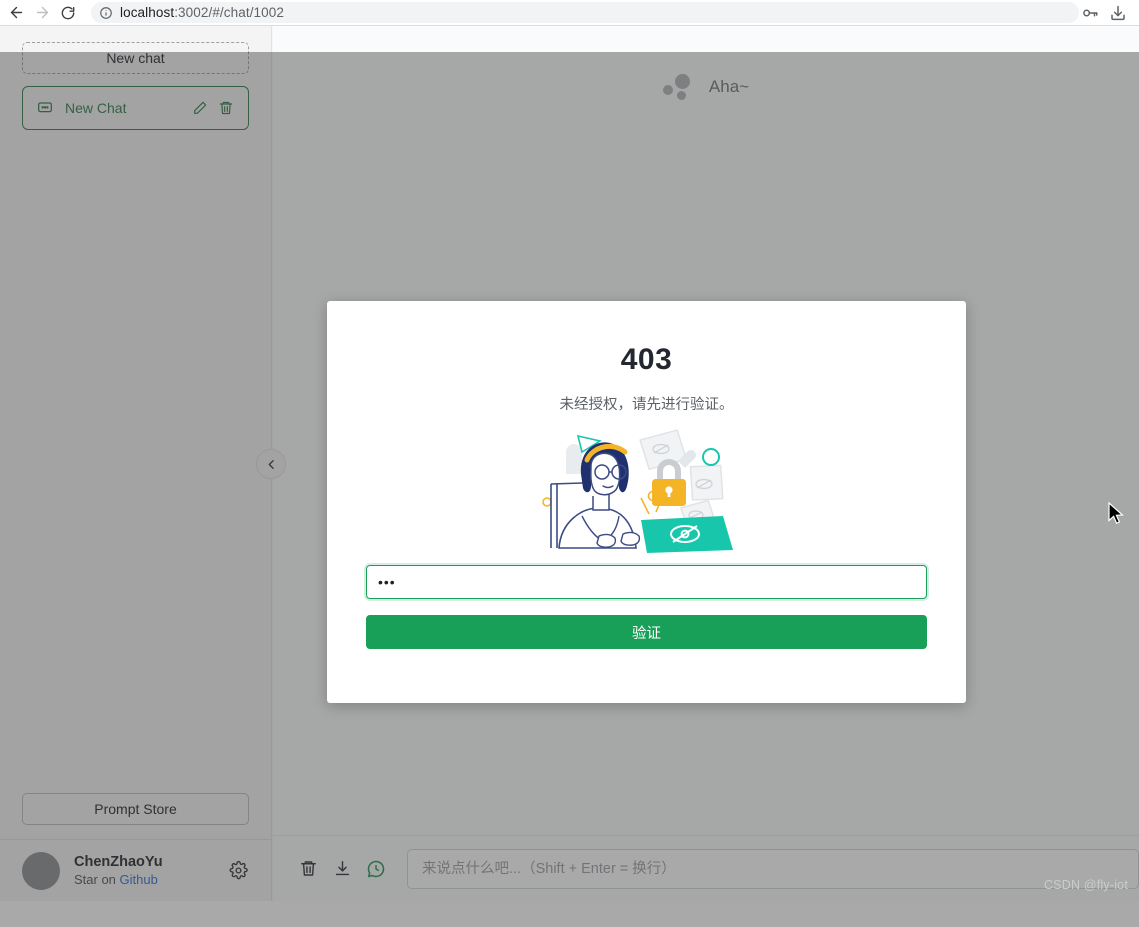 The width and height of the screenshot is (1139, 927). I want to click on password-key-button, so click(1090, 13).